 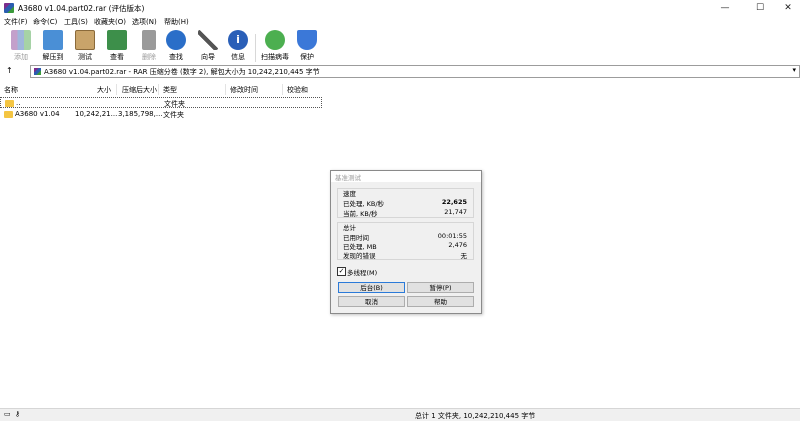 I want to click on rar-archive-icon, so click(x=37, y=71).